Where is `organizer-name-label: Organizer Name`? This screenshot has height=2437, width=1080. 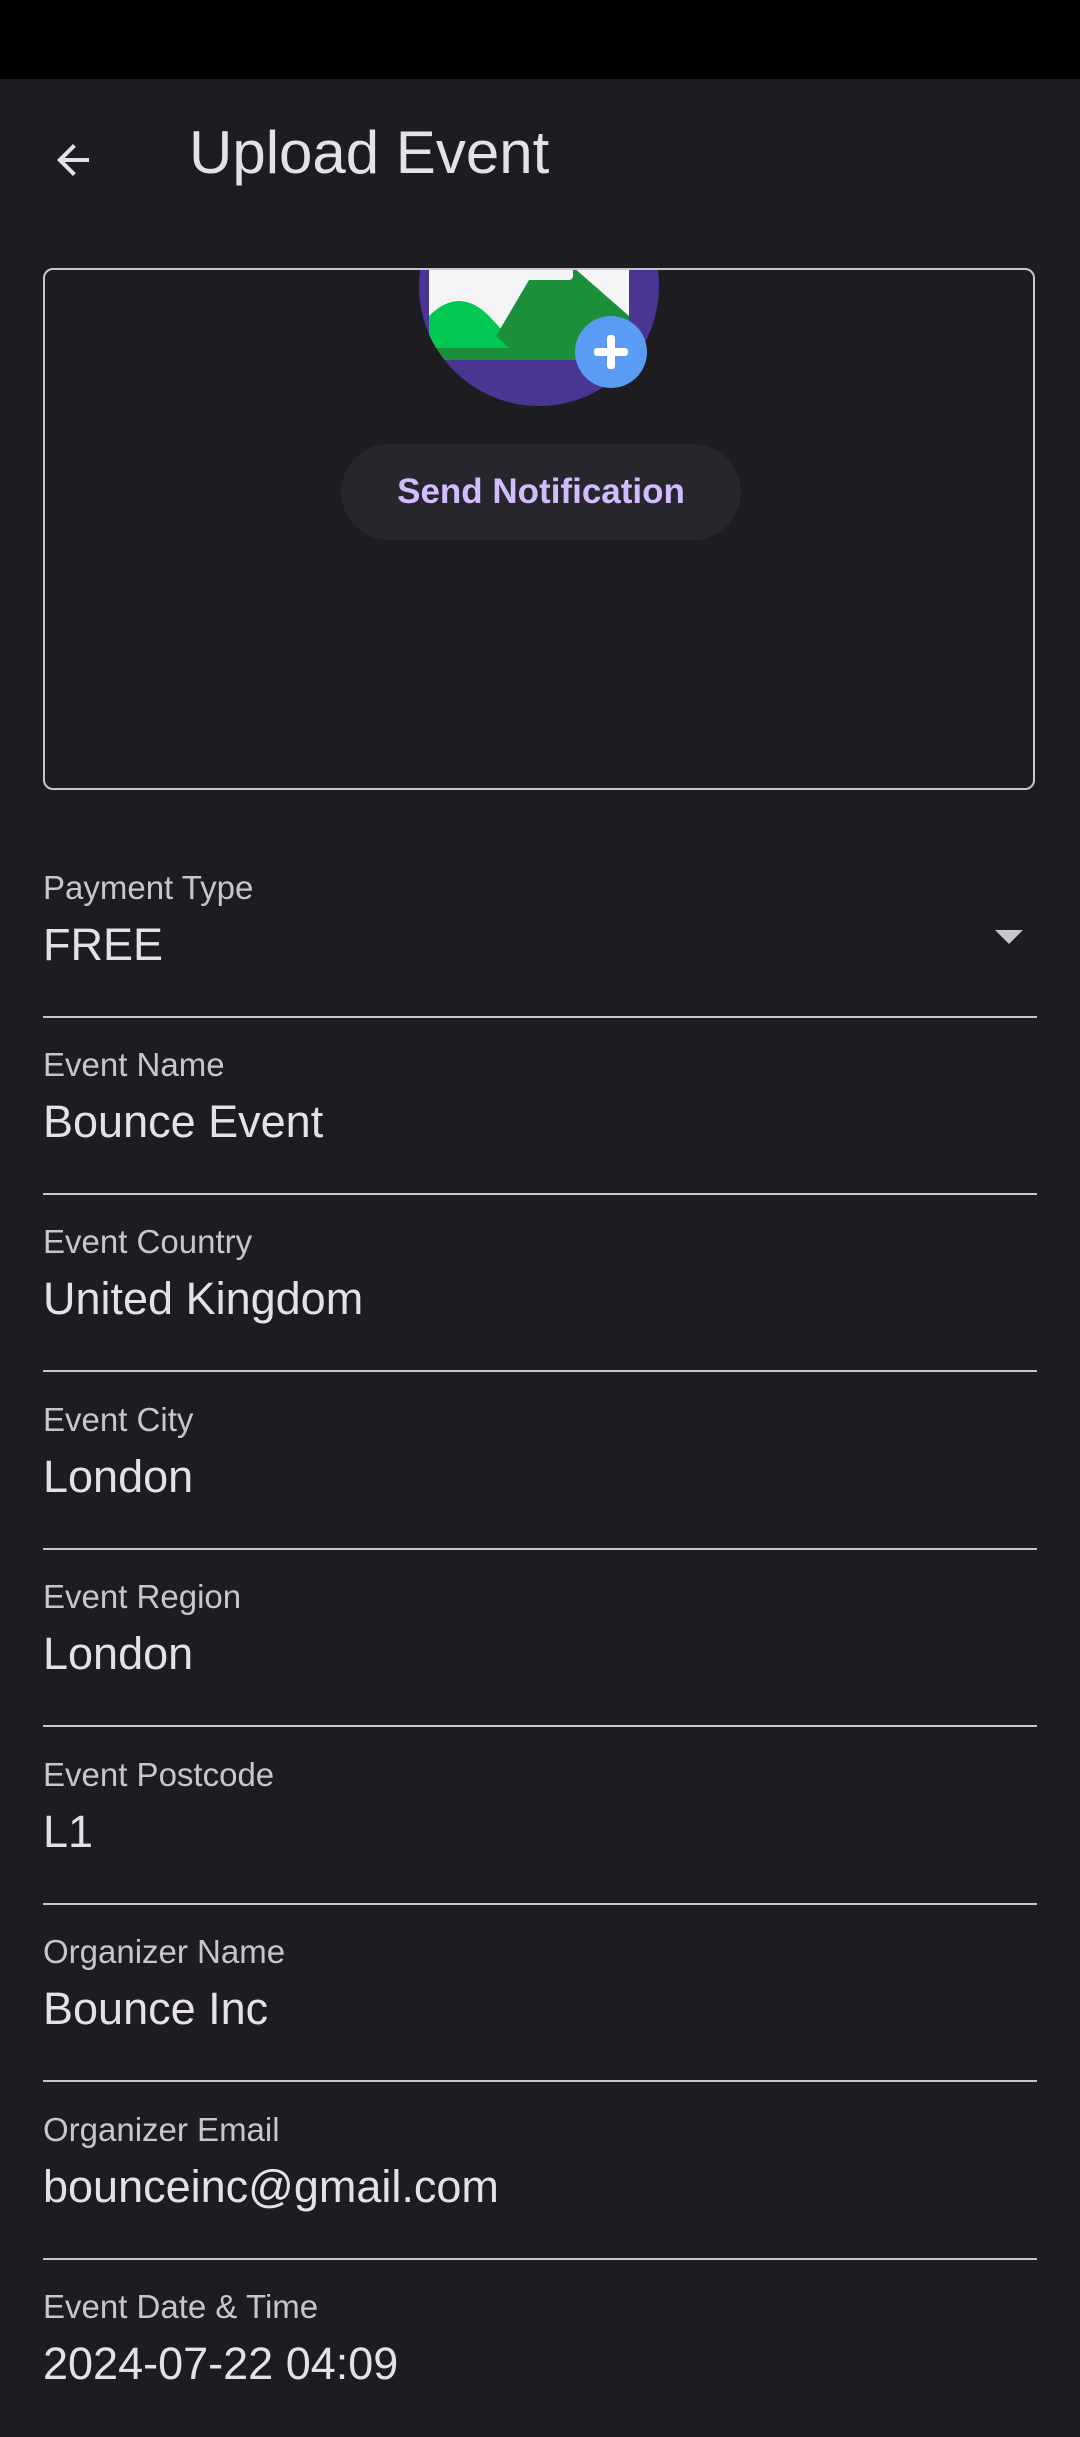 organizer-name-label: Organizer Name is located at coordinates (164, 1951).